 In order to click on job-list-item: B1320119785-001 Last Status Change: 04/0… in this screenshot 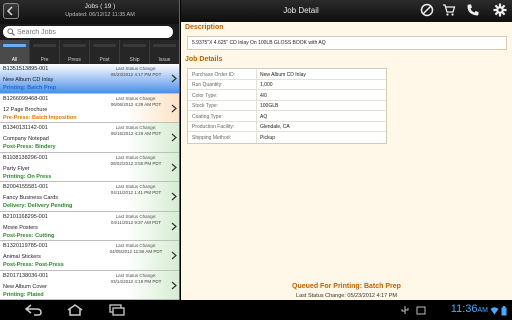, I will do `click(89, 256)`.